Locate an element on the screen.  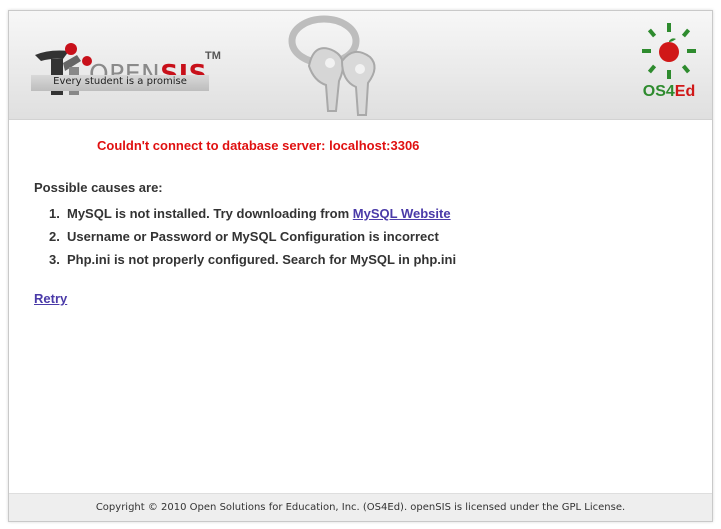
list-number: 3. is located at coordinates (54, 259).